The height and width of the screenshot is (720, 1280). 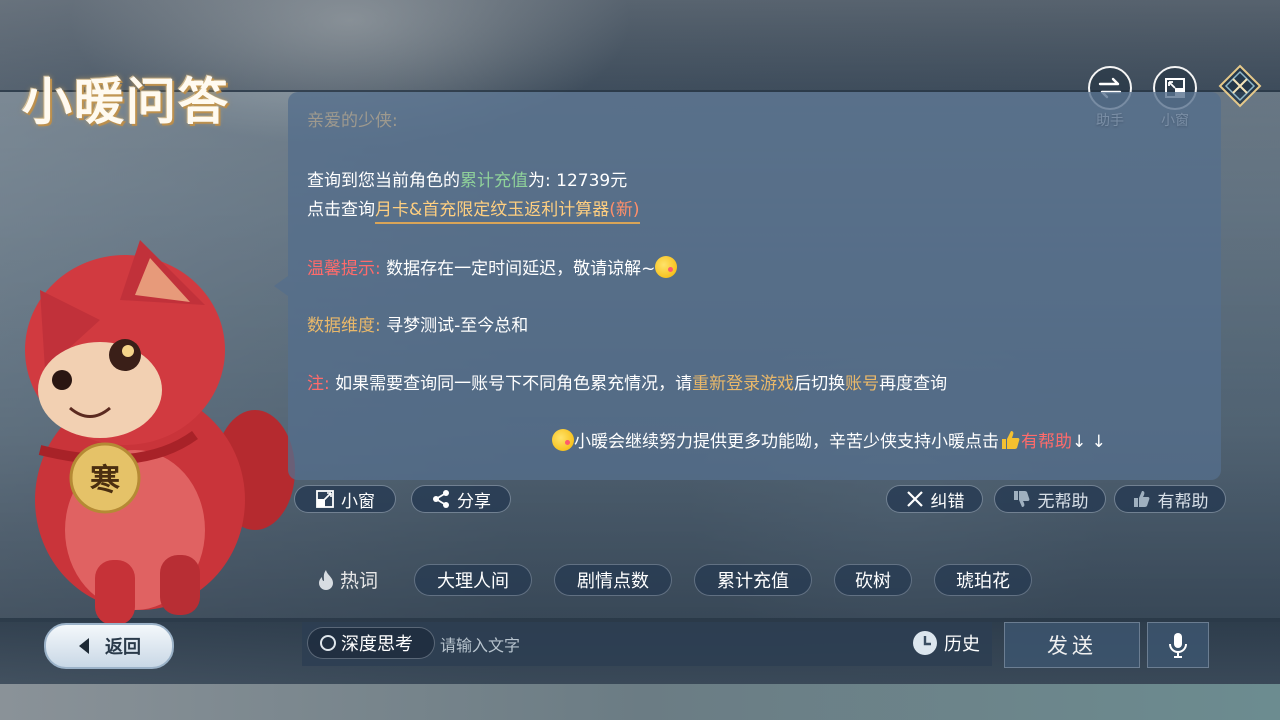 What do you see at coordinates (1063, 501) in the screenshot?
I see `not-helpful-label: 无帮助` at bounding box center [1063, 501].